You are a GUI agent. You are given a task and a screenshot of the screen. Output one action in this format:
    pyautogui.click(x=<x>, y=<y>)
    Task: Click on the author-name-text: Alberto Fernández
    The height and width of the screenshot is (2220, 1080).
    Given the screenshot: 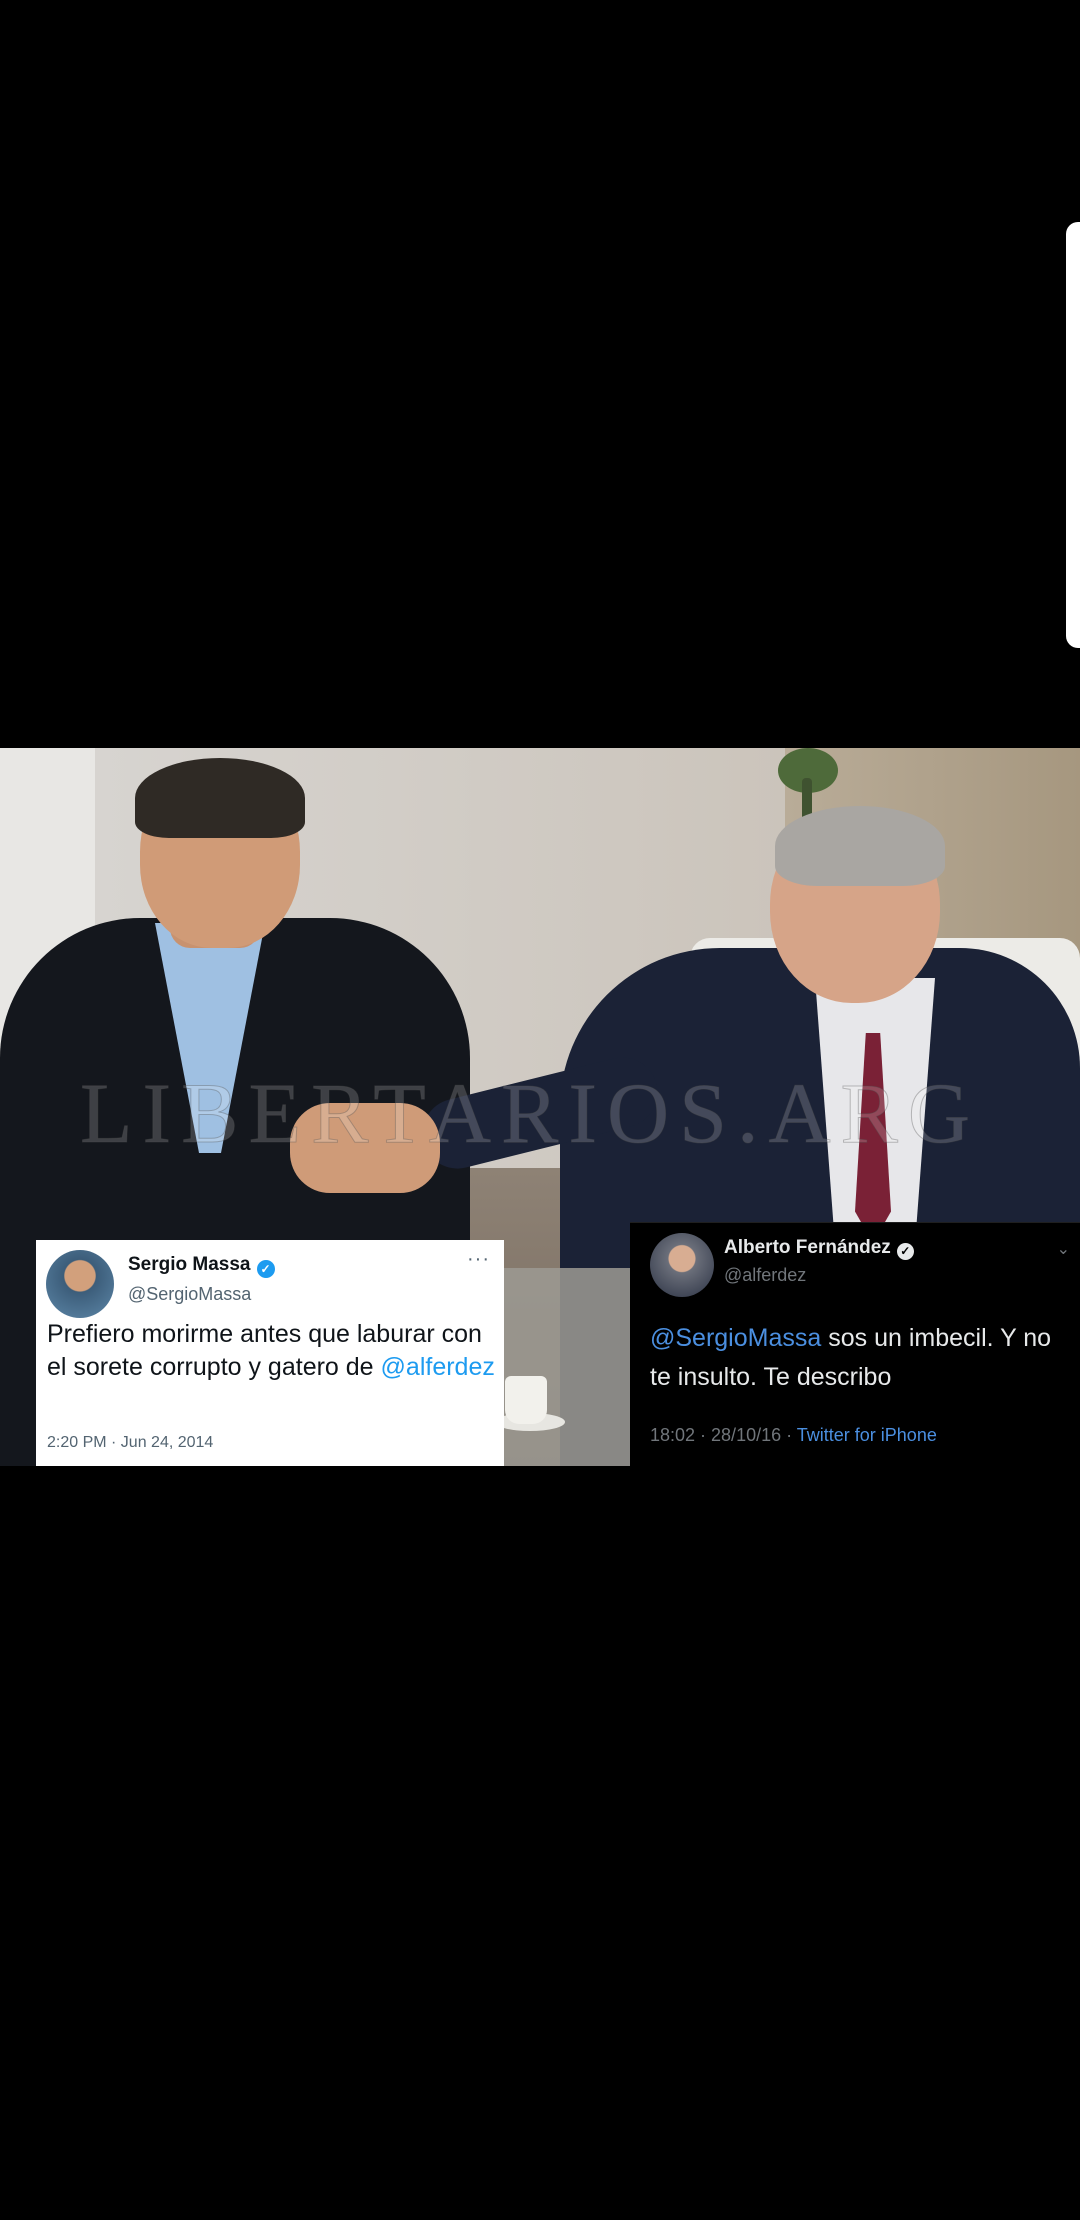 What is the action you would take?
    pyautogui.click(x=807, y=1247)
    